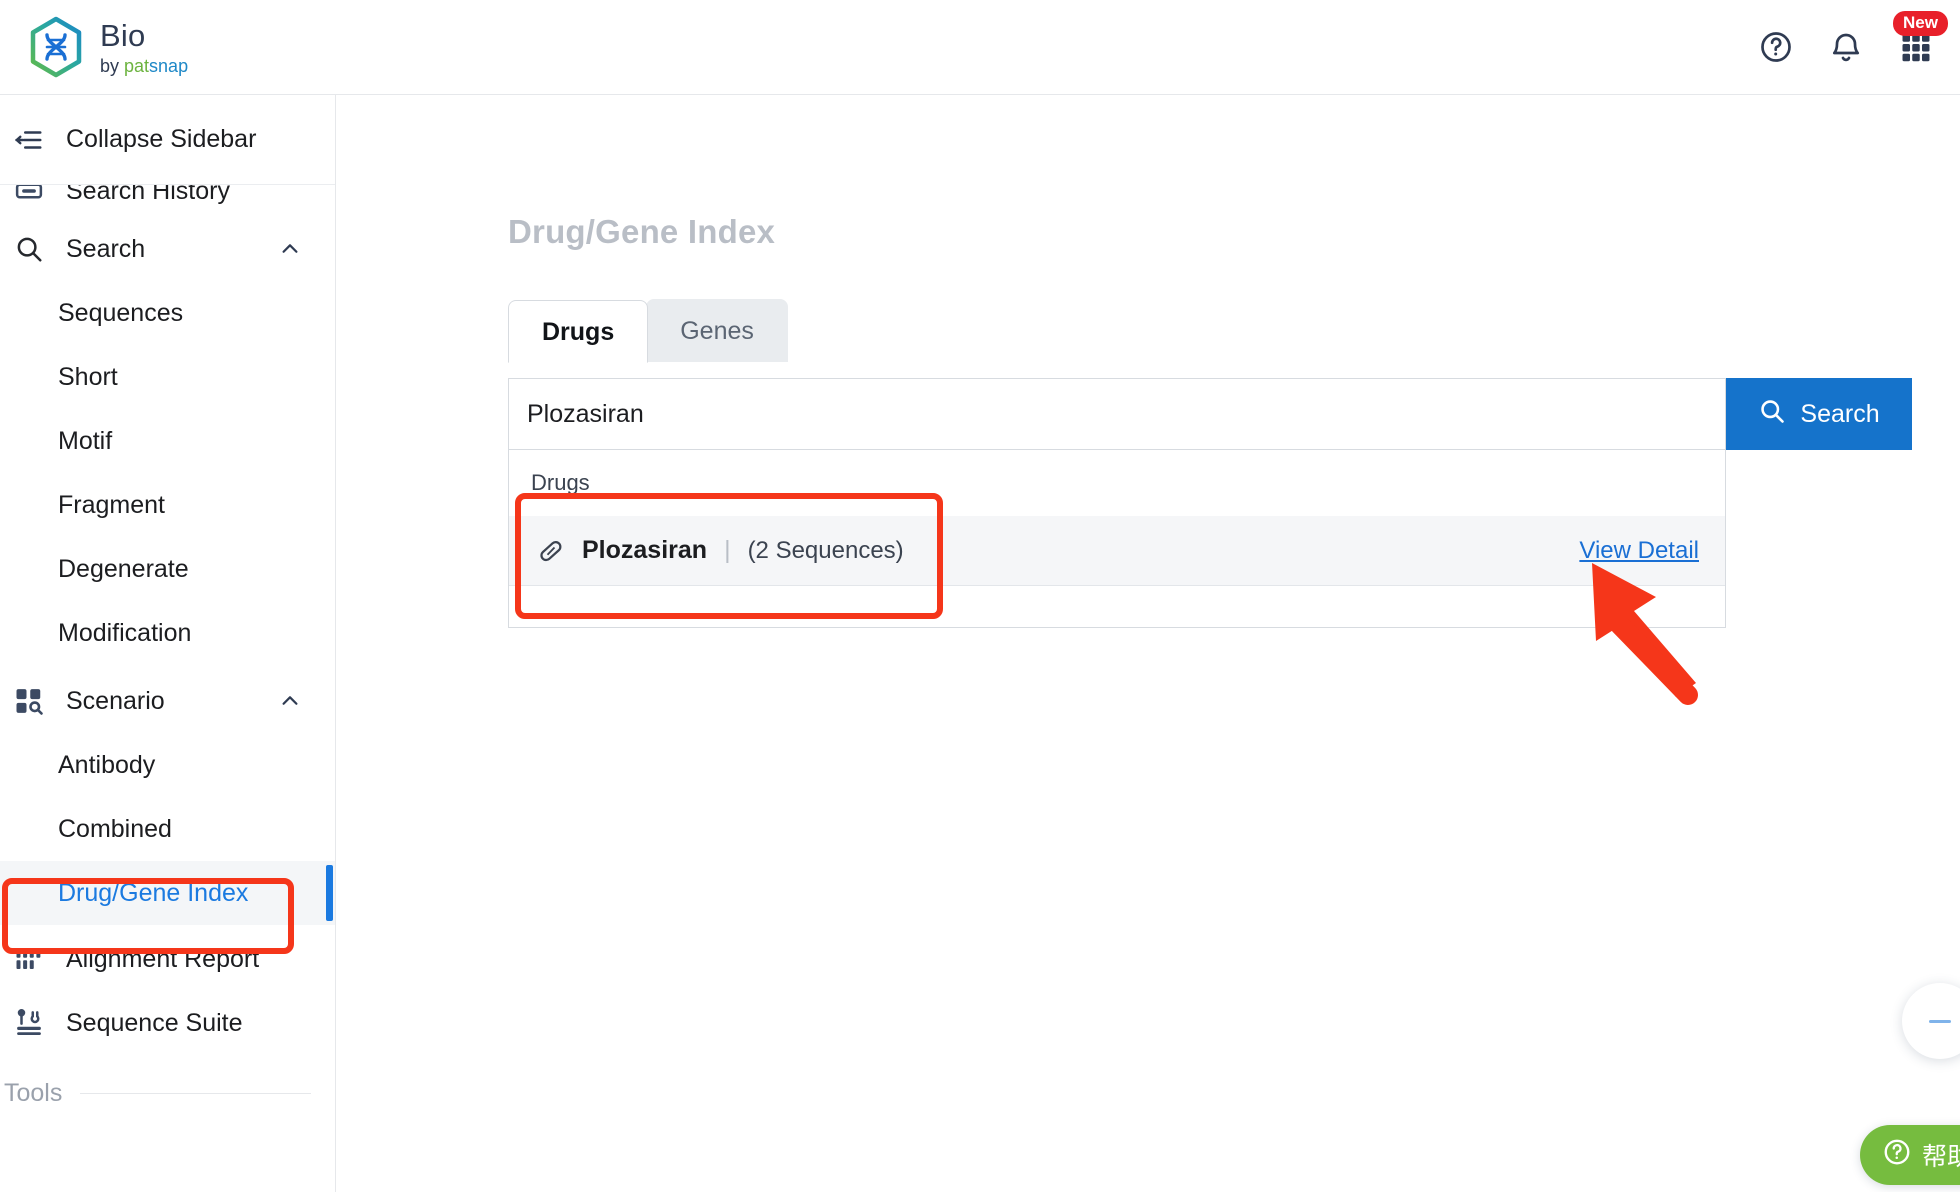 This screenshot has width=1960, height=1192. Describe the element at coordinates (1772, 414) in the screenshot. I see `search-icon` at that location.